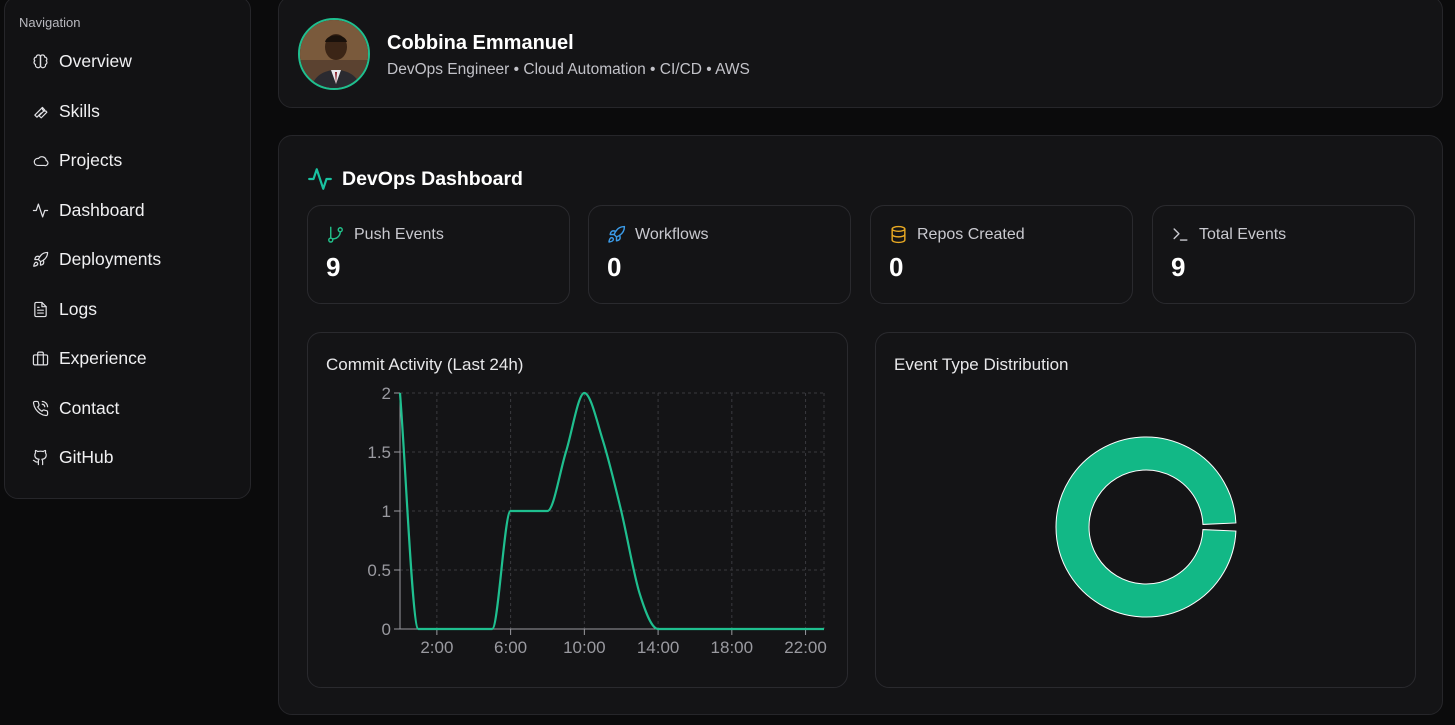 This screenshot has height=725, width=1455. I want to click on sidebar-item-deployments: Deployments, so click(129, 260).